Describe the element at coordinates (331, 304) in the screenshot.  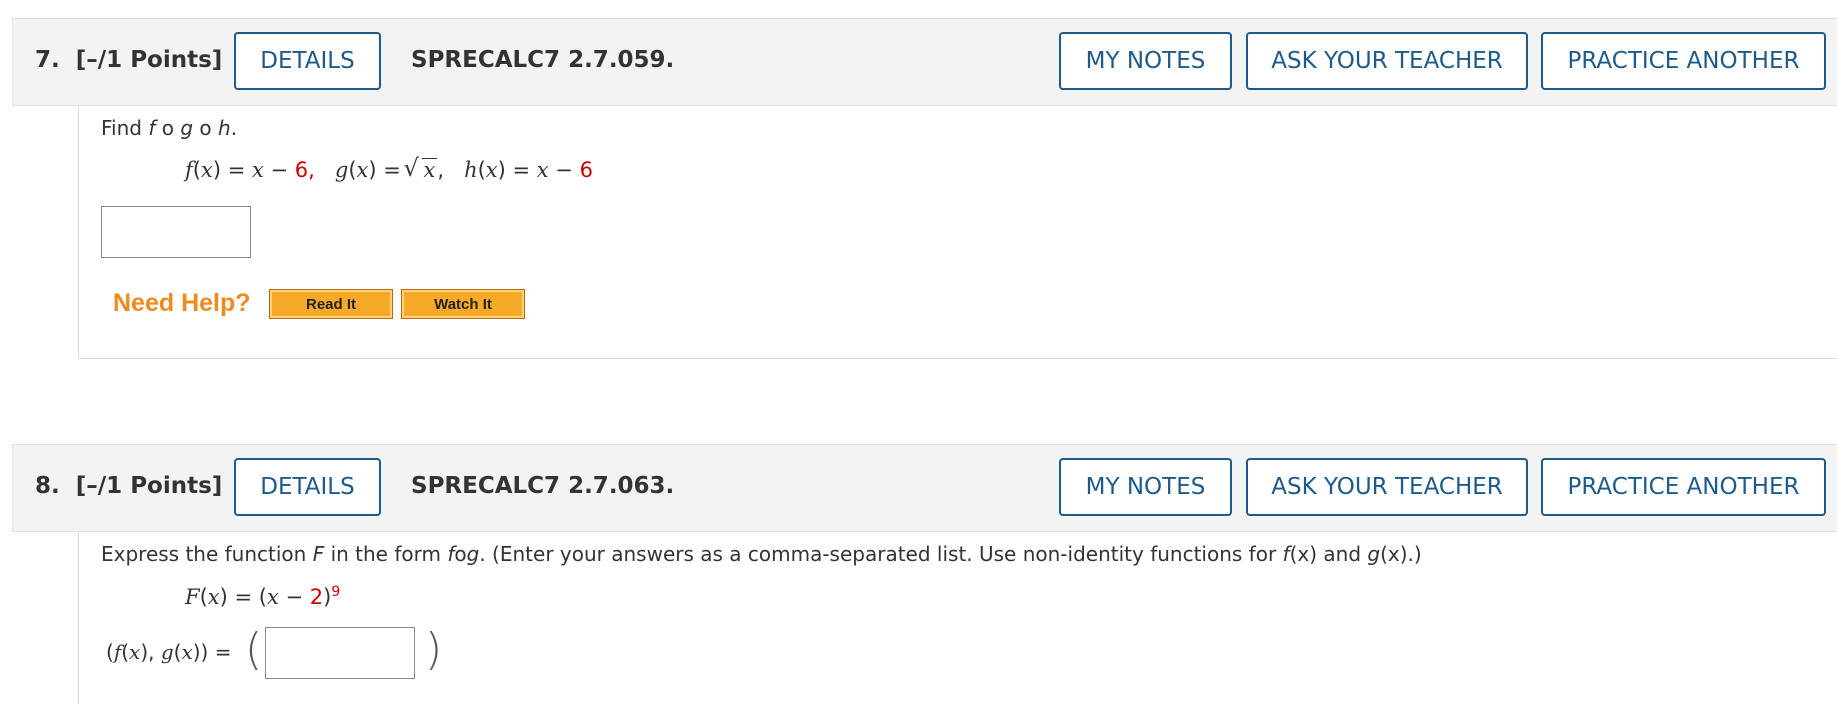
I see `read-it-button: Read It` at that location.